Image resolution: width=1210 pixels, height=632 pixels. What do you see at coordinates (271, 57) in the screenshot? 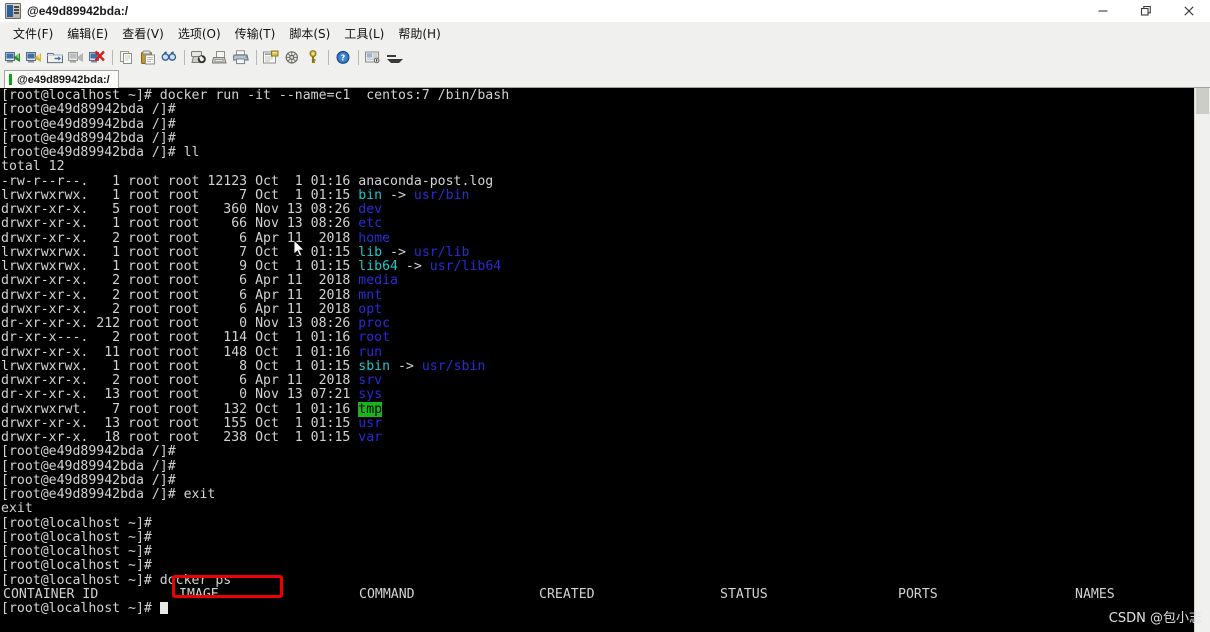
I see `session-options-icon` at bounding box center [271, 57].